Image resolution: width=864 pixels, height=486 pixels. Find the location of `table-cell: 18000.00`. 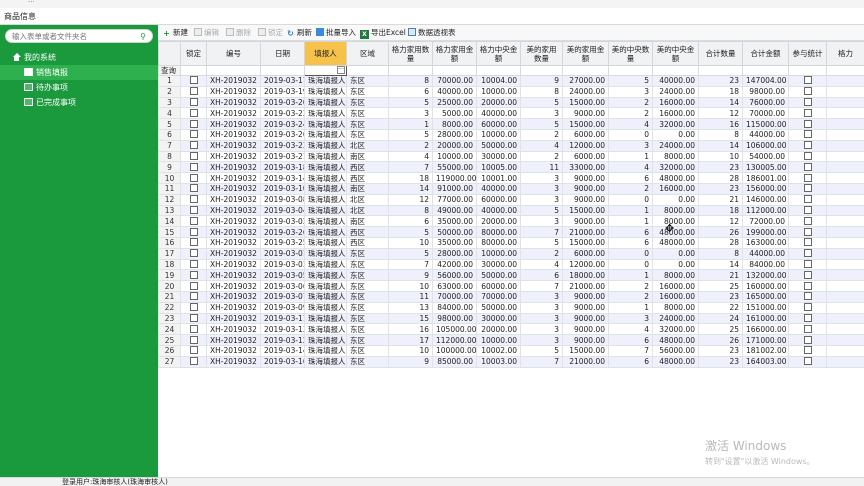

table-cell: 18000.00 is located at coordinates (585, 275).